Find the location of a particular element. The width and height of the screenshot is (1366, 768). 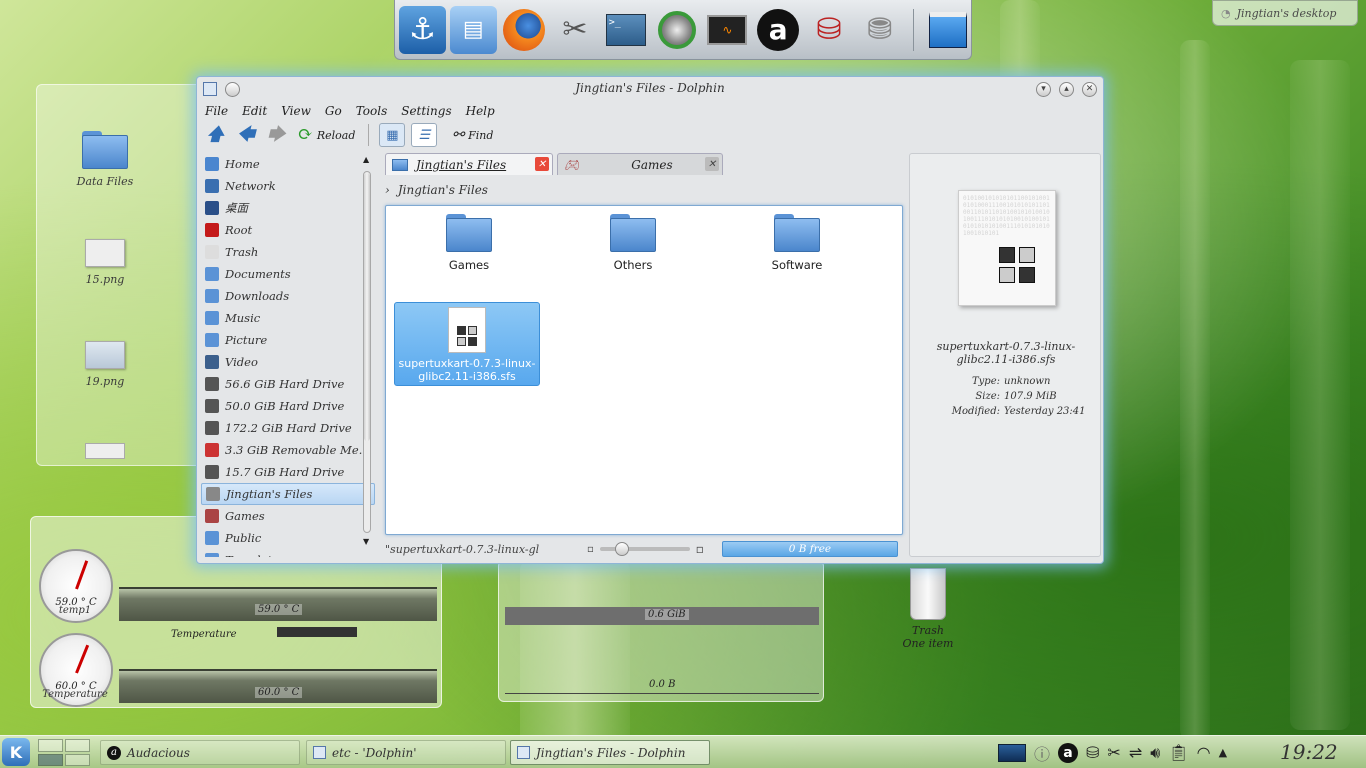

file-item-others: Others is located at coordinates (633, 242).